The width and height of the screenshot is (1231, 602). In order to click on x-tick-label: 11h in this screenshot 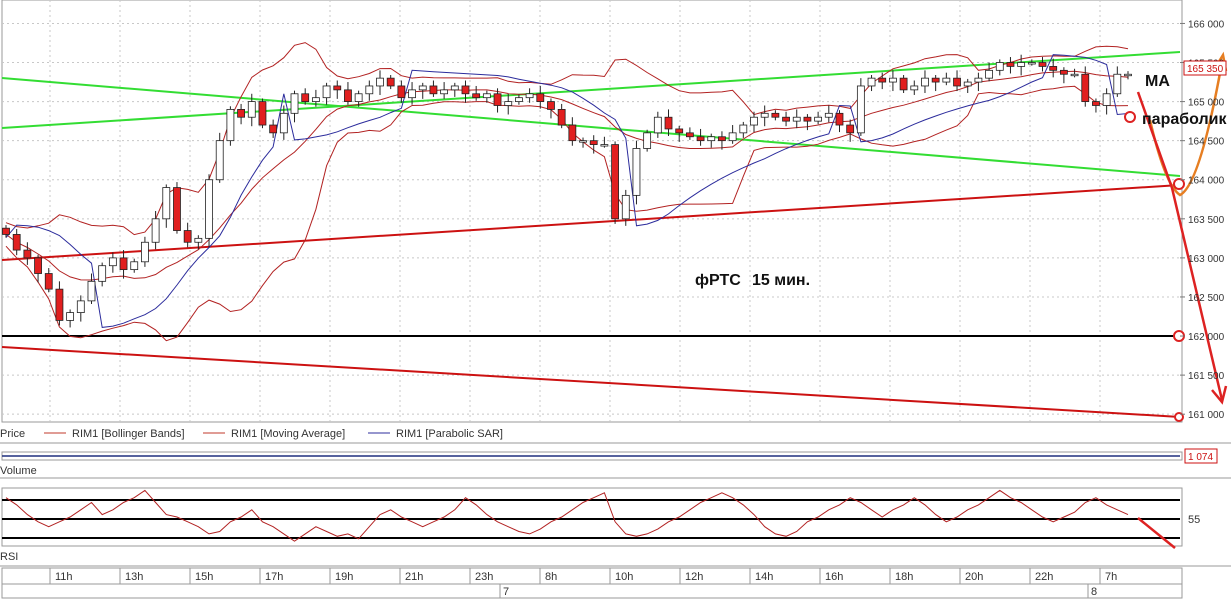, I will do `click(64, 577)`.